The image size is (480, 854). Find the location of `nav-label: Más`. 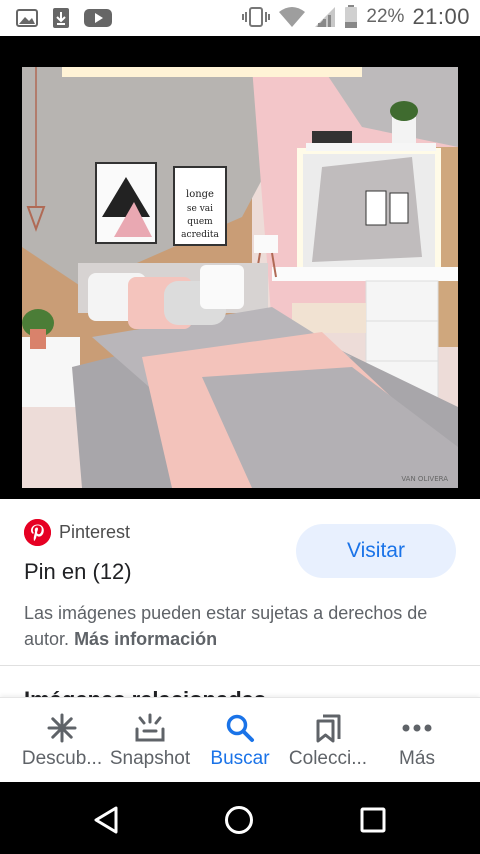

nav-label: Más is located at coordinates (417, 758).